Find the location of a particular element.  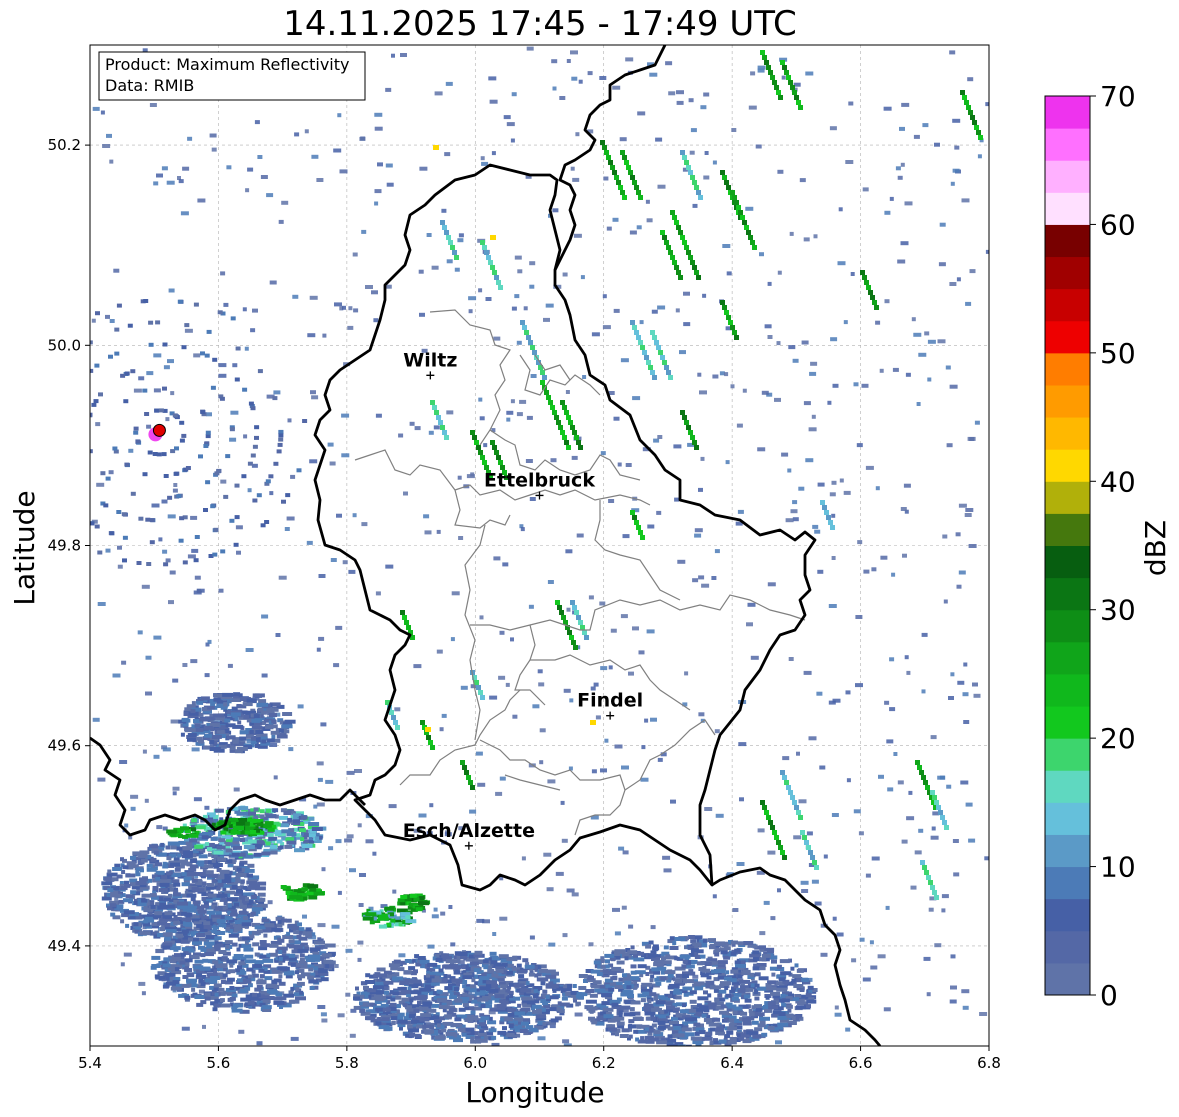

x-tick-label: 6.6 is located at coordinates (861, 1063).